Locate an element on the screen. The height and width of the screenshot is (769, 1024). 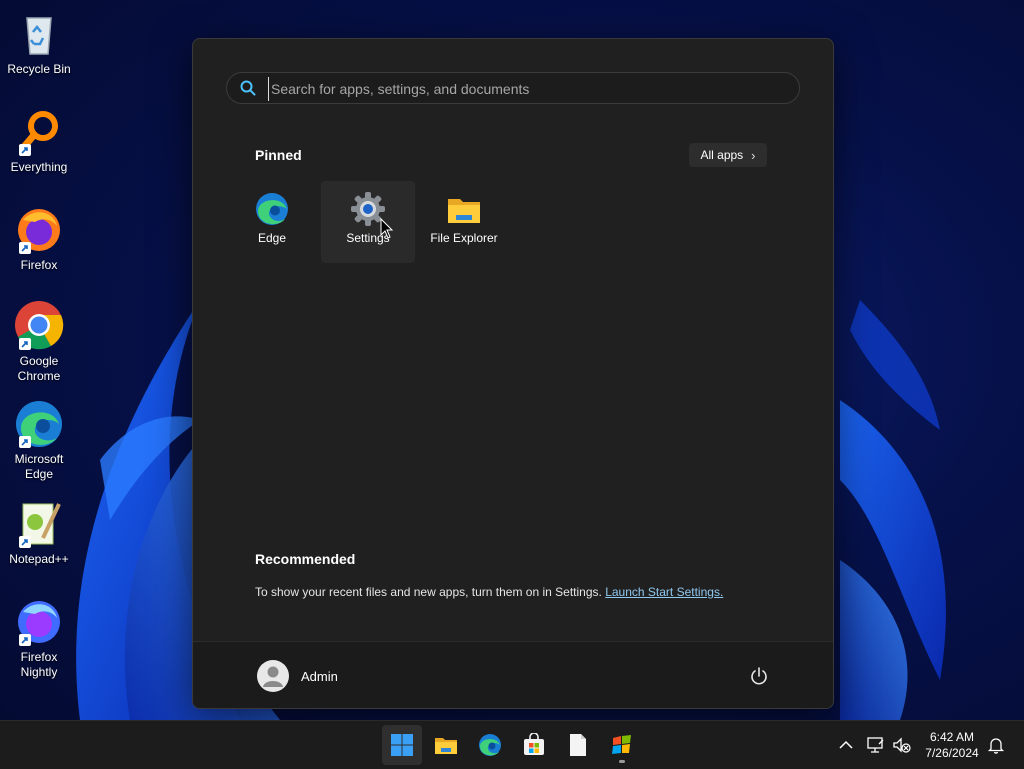
user-name: Admin is located at coordinates (319, 676).